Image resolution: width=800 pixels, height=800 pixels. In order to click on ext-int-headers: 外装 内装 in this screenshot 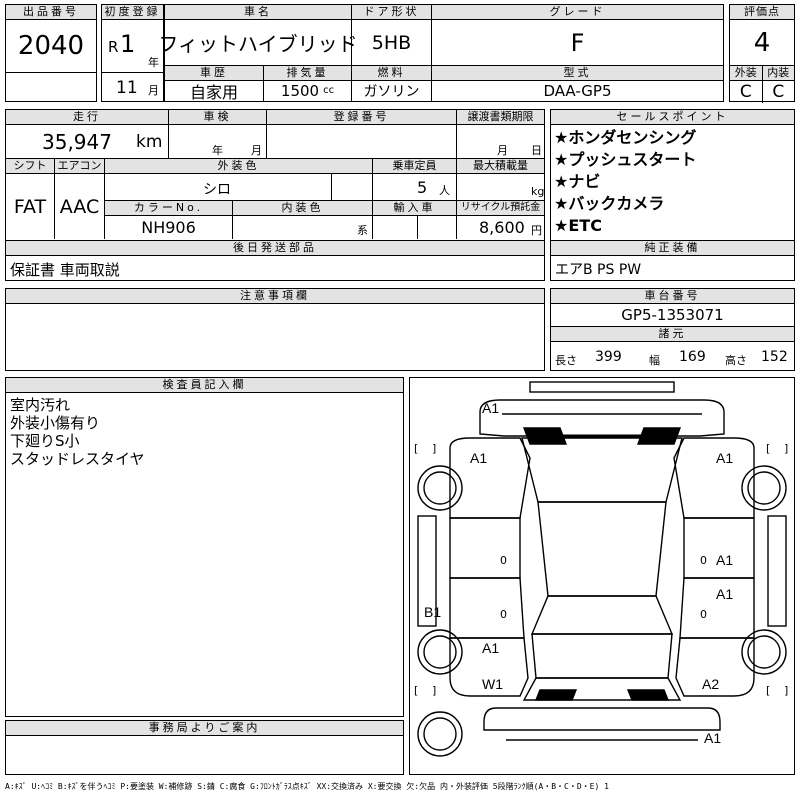, I will do `click(762, 73)`.